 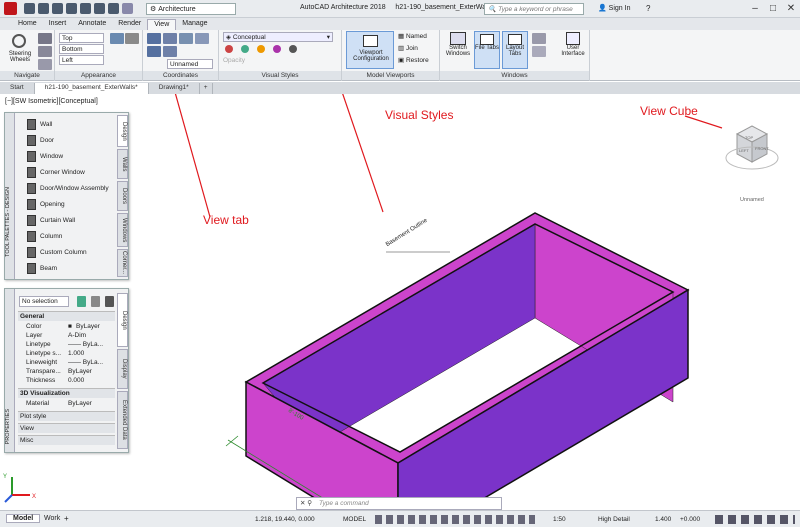 What do you see at coordinates (539, 51) in the screenshot?
I see `cascade-icon` at bounding box center [539, 51].